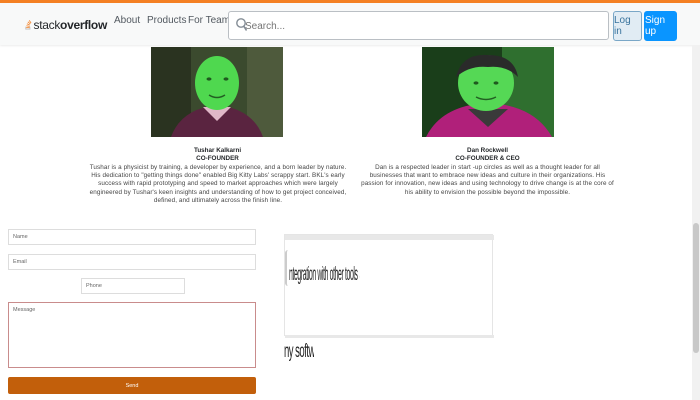 Image resolution: width=700 pixels, height=400 pixels. Describe the element at coordinates (696, 222) in the screenshot. I see `page-scrollbar` at that location.